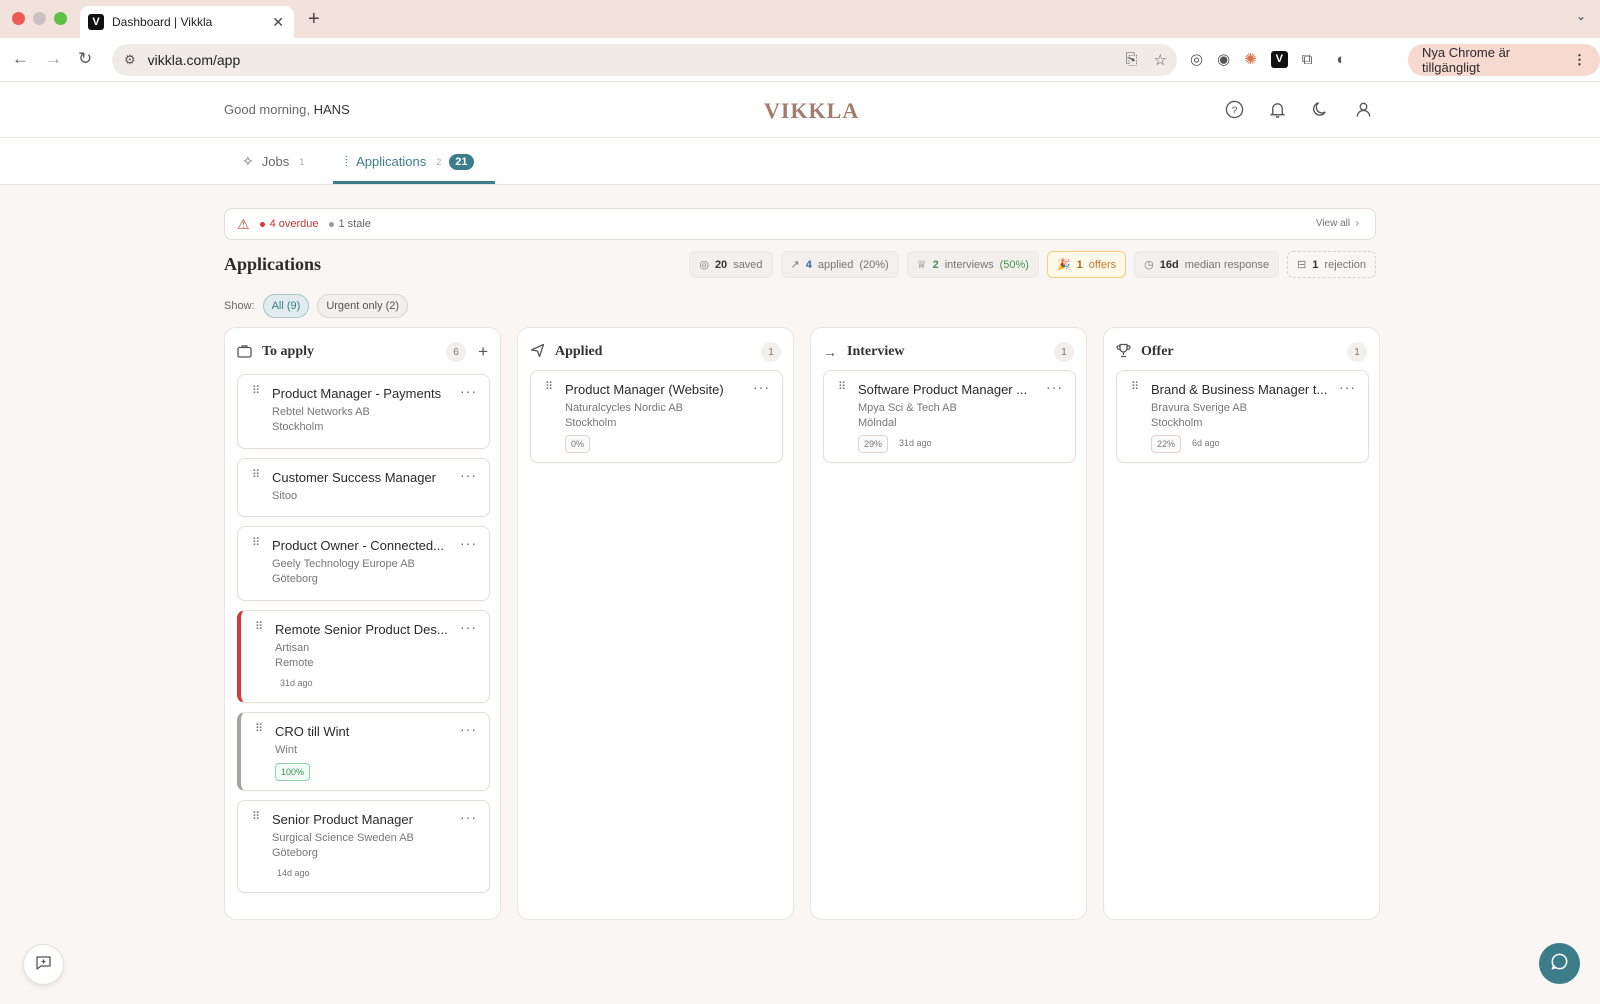 Image resolution: width=1600 pixels, height=1004 pixels. What do you see at coordinates (1196, 59) in the screenshot?
I see `extension-lens-icon: ◎` at bounding box center [1196, 59].